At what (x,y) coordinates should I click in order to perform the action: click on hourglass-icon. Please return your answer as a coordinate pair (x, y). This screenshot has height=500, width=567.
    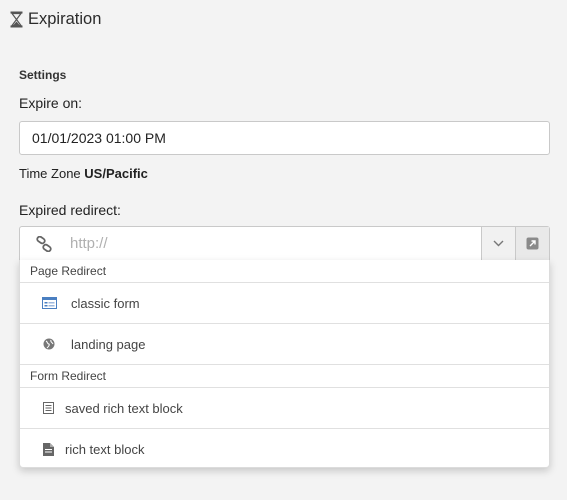
    Looking at the image, I should click on (16, 19).